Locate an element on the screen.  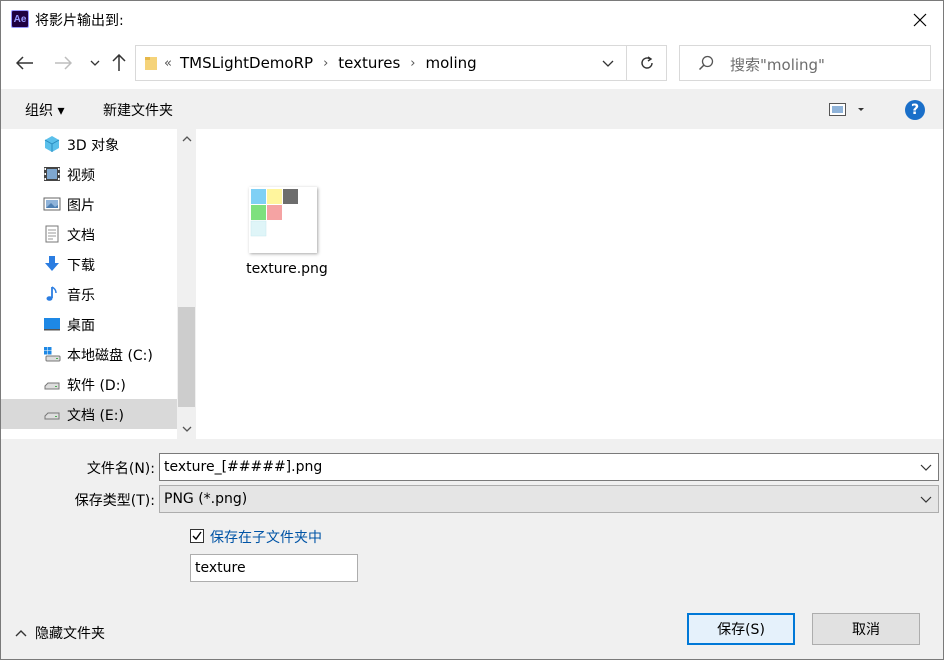
title-bar: Ae 将影片输出到: is located at coordinates (472, 20).